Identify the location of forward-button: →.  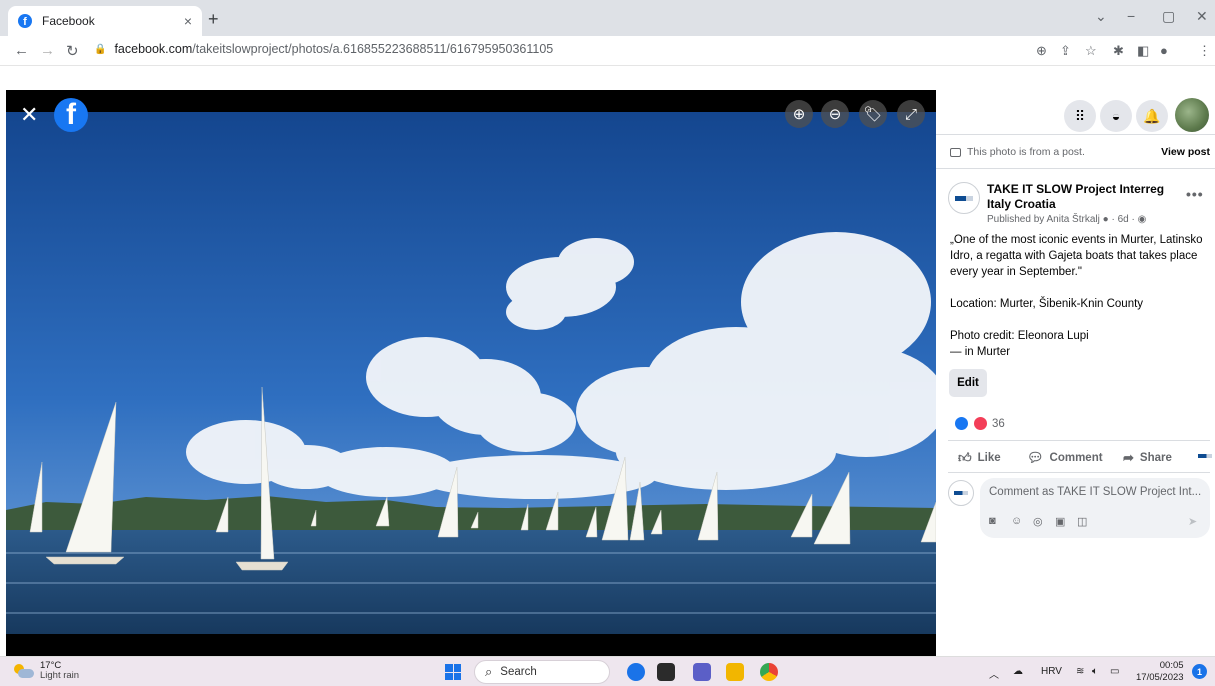
(47, 50).